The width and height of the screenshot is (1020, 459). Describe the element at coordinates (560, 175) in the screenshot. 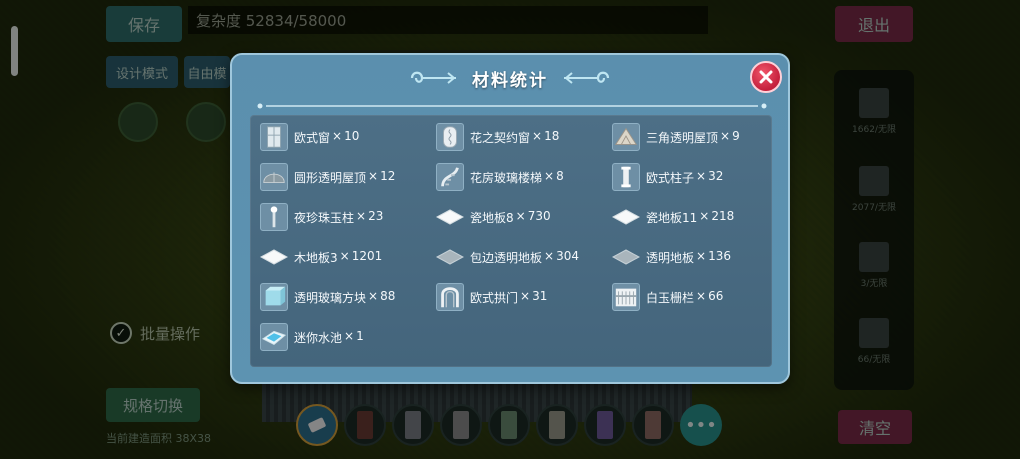

I see `material-quantity: 8` at that location.